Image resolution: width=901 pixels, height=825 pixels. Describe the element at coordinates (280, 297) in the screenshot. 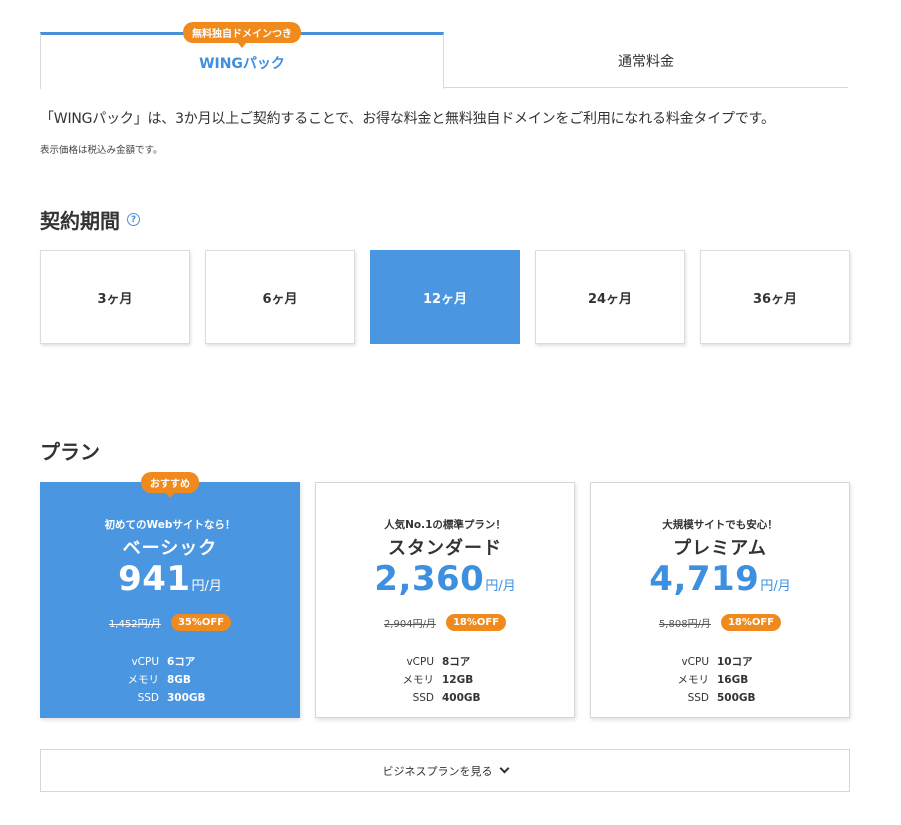

I see `period-option-6m: 6ヶ月` at that location.